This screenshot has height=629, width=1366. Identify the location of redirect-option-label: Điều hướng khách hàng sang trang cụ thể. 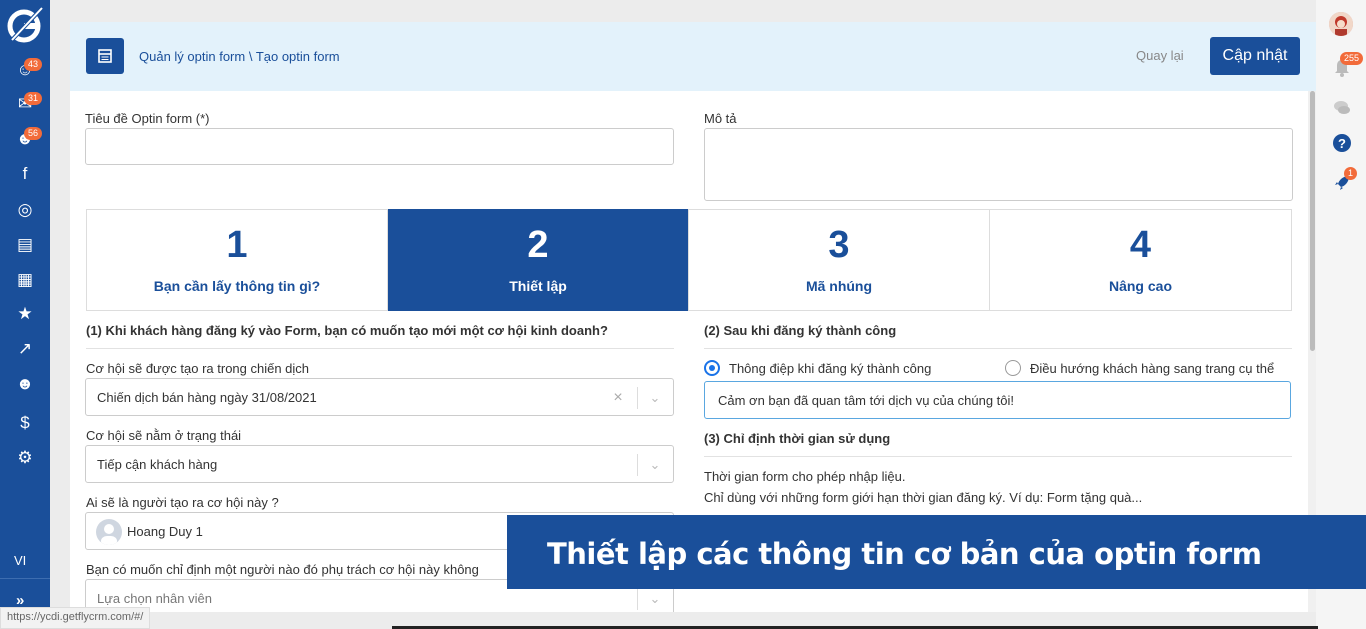
(1152, 368).